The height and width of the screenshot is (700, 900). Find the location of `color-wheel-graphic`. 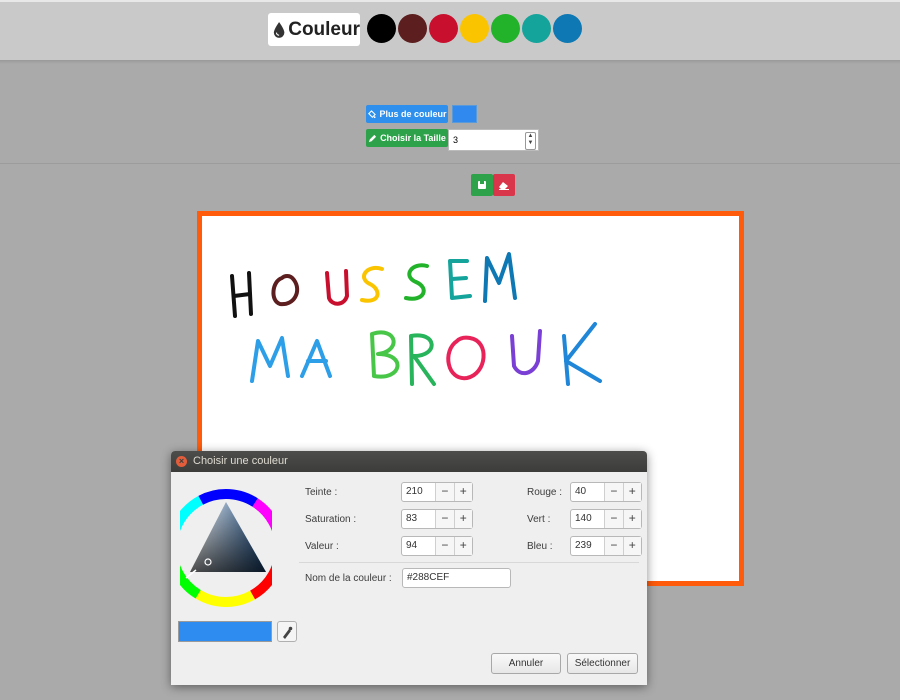

color-wheel-graphic is located at coordinates (226, 548).